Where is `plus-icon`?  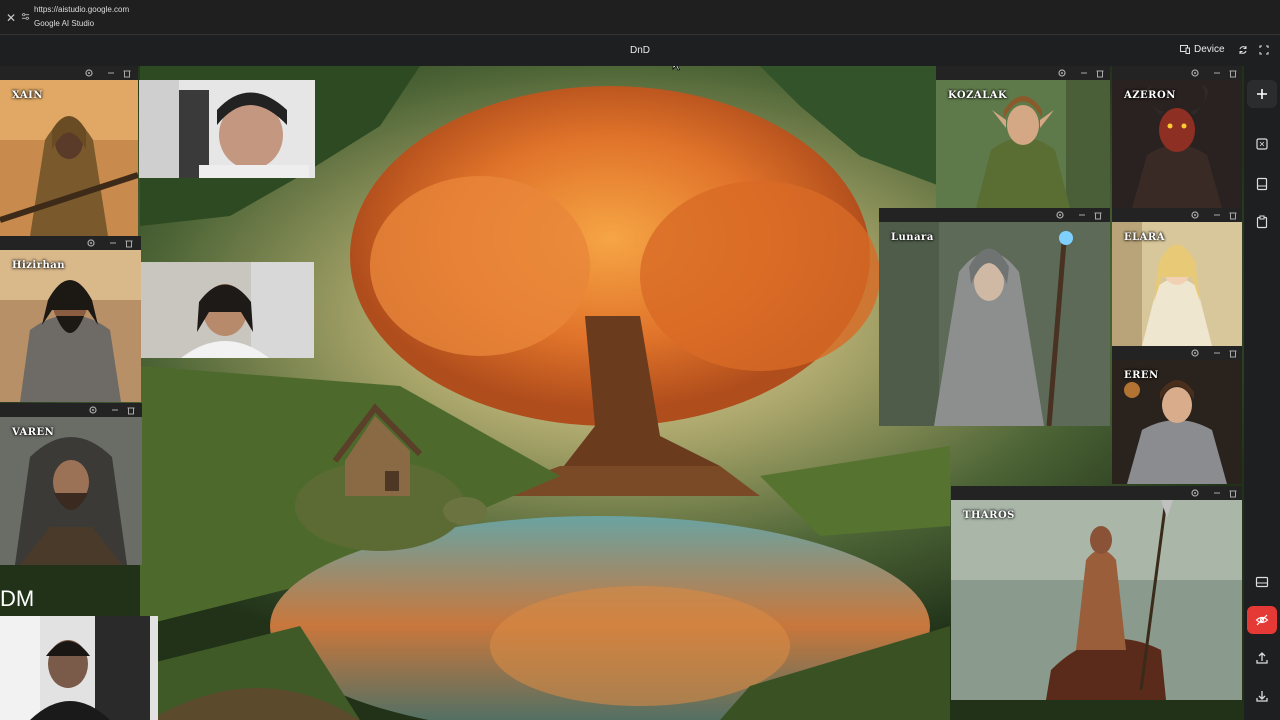
plus-icon is located at coordinates (1262, 94).